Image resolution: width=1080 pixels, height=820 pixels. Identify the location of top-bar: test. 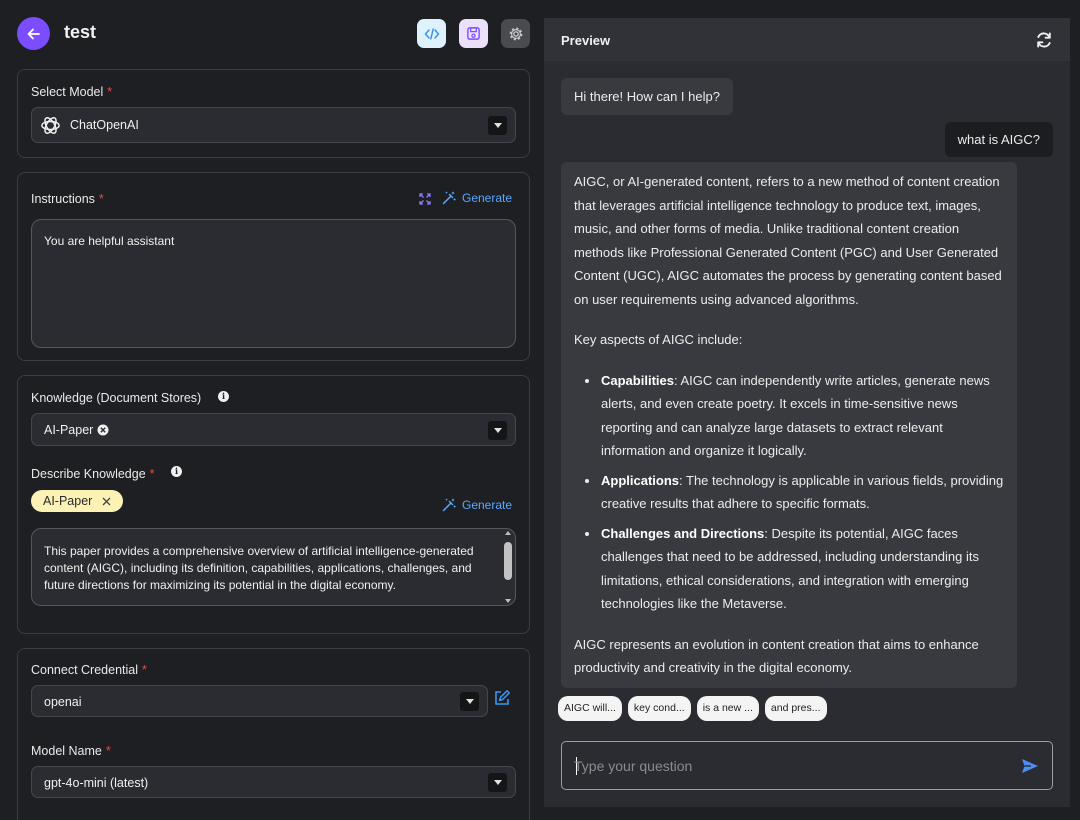
(272, 35).